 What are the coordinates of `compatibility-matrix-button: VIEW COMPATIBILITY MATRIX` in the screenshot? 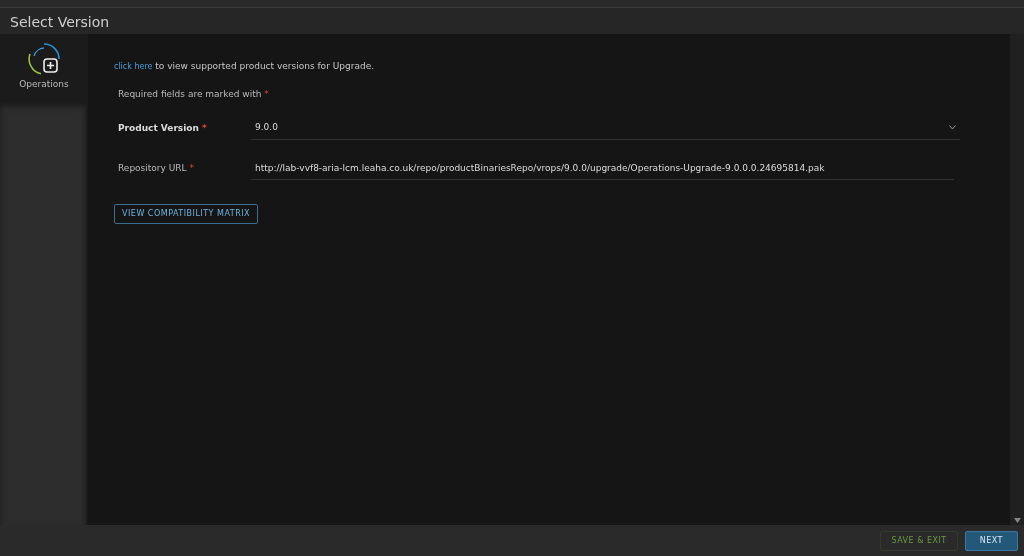 It's located at (186, 214).